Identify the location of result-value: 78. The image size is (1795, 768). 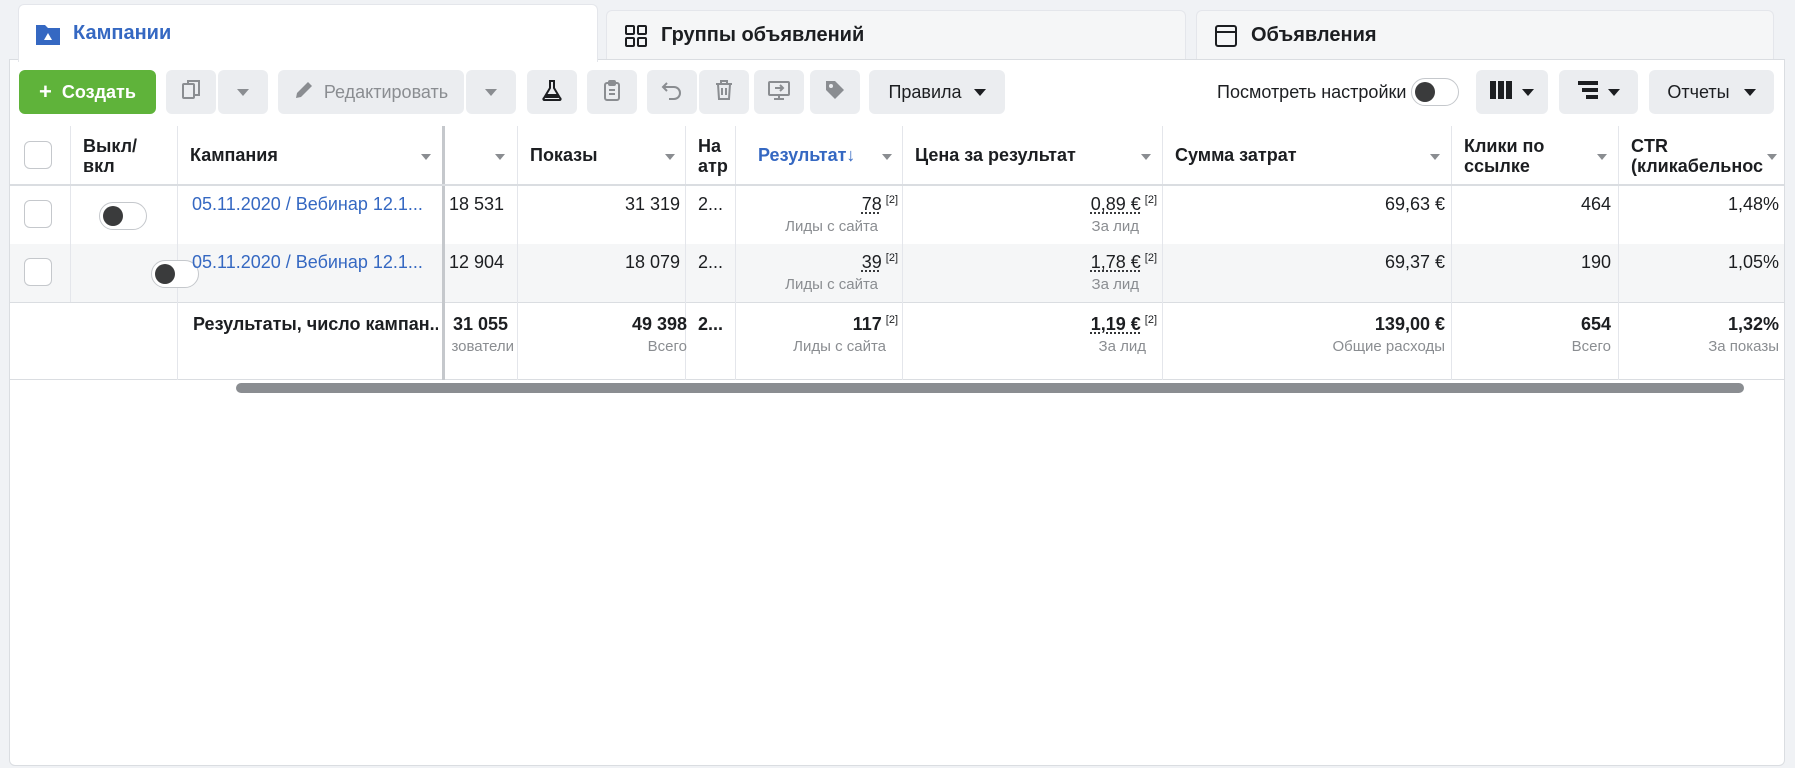
(872, 204).